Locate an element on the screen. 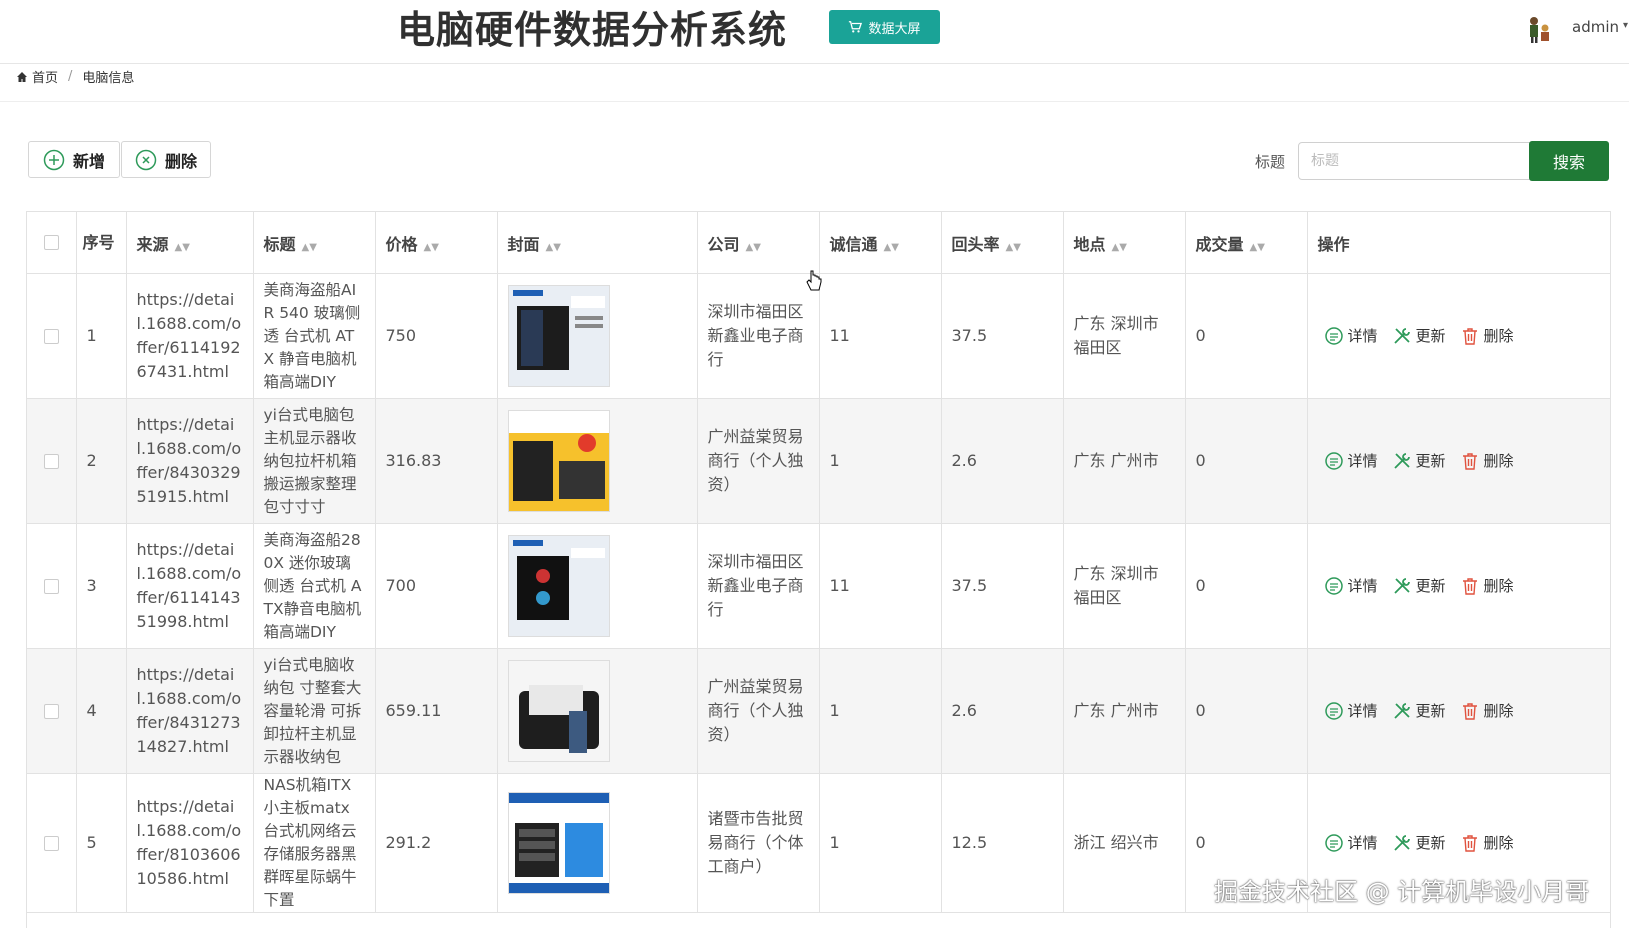 This screenshot has height=928, width=1629. column-header: 成交量 ▲▼ is located at coordinates (1246, 242).